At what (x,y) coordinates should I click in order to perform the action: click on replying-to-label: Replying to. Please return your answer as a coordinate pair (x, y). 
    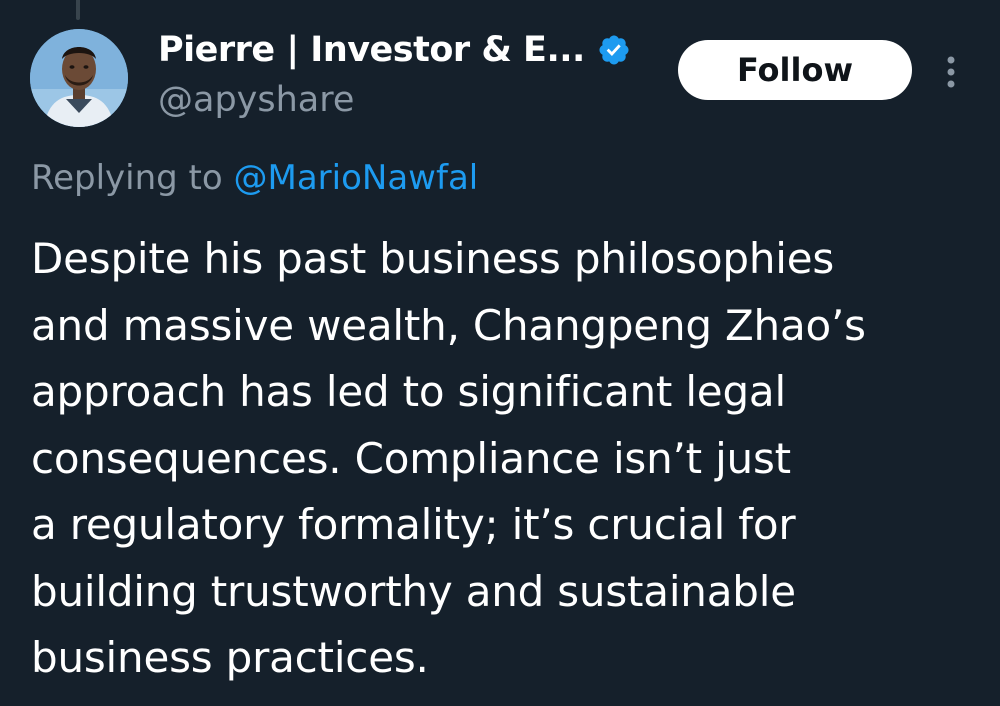
    Looking at the image, I should click on (132, 178).